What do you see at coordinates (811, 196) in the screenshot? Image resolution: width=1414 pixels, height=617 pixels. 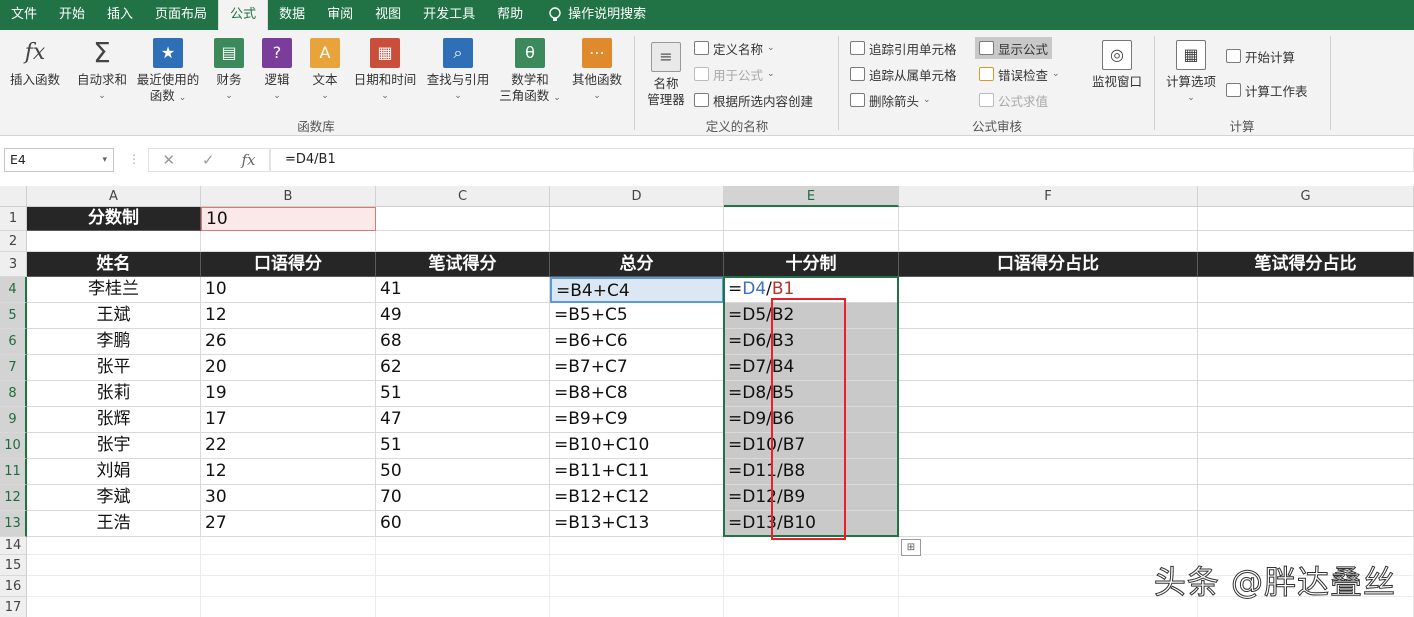 I see `column-header-e: E` at bounding box center [811, 196].